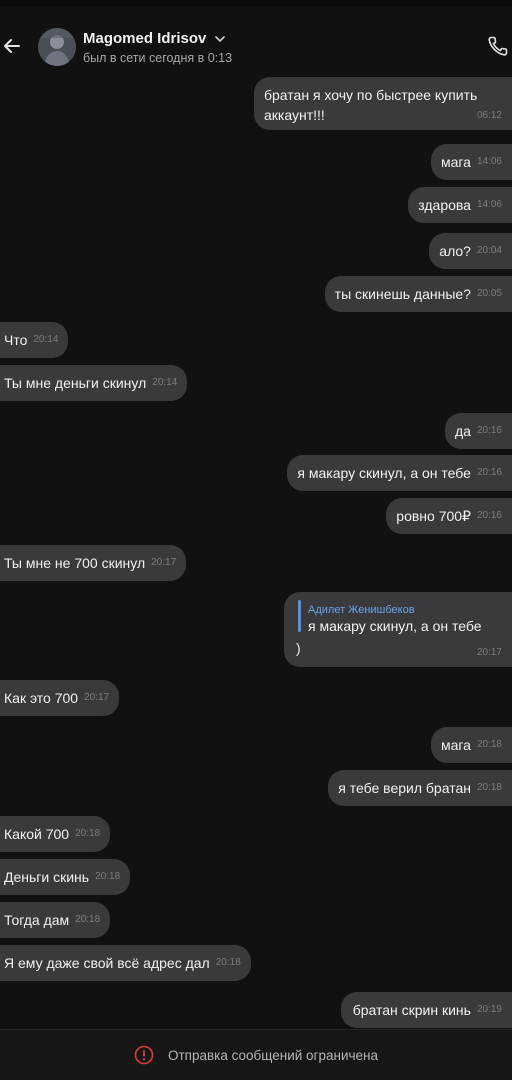 The width and height of the screenshot is (512, 1080). What do you see at coordinates (273, 1055) in the screenshot?
I see `restricted-text: Отправка сообщений ограничена` at bounding box center [273, 1055].